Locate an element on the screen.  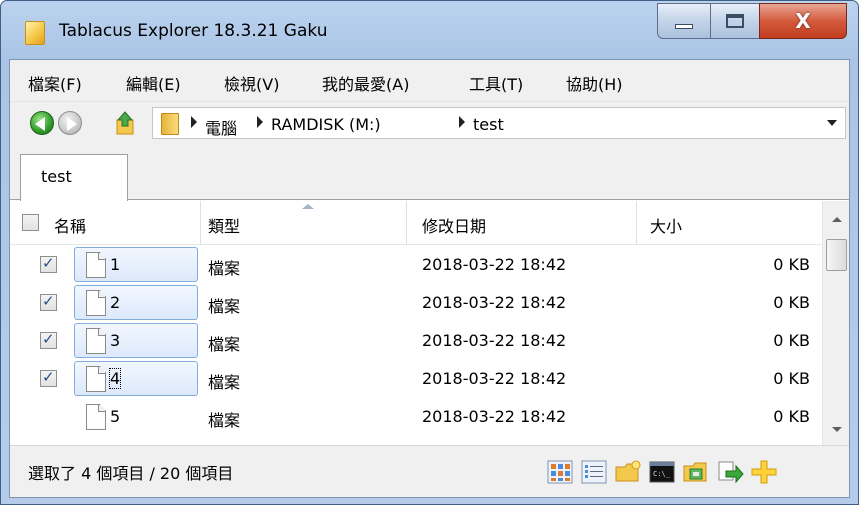
tab-label: test is located at coordinates (56, 176).